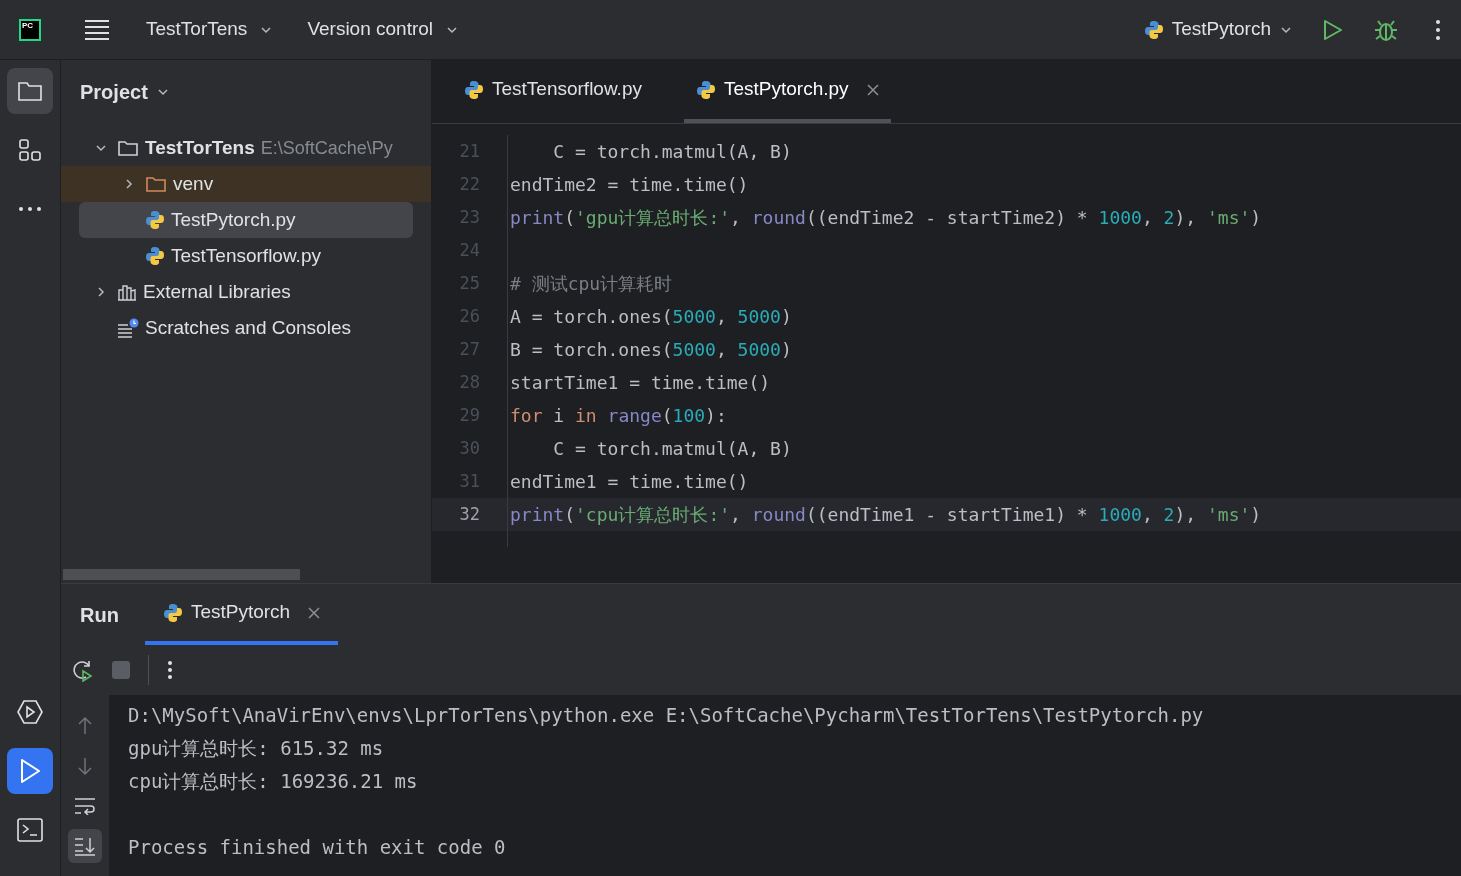 Image resolution: width=1461 pixels, height=876 pixels. I want to click on console-line: cpu计算总时长: 169236.21 ms, so click(273, 781).